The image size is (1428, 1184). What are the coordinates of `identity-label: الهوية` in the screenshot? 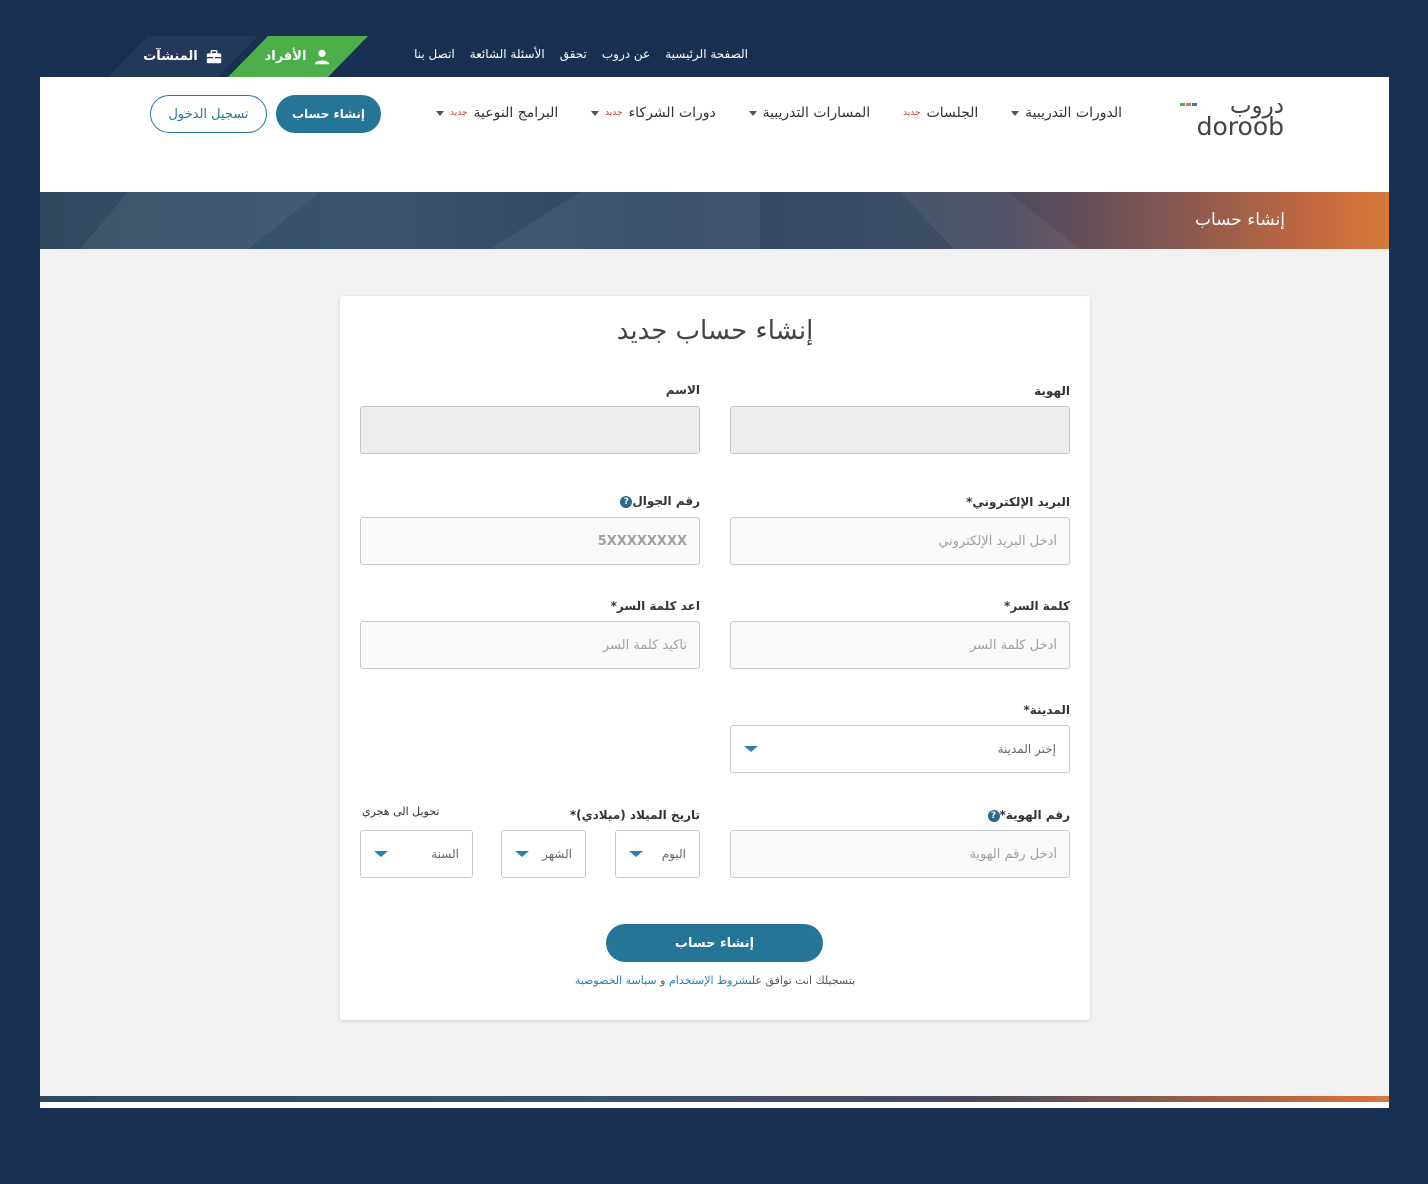 It's located at (1052, 391).